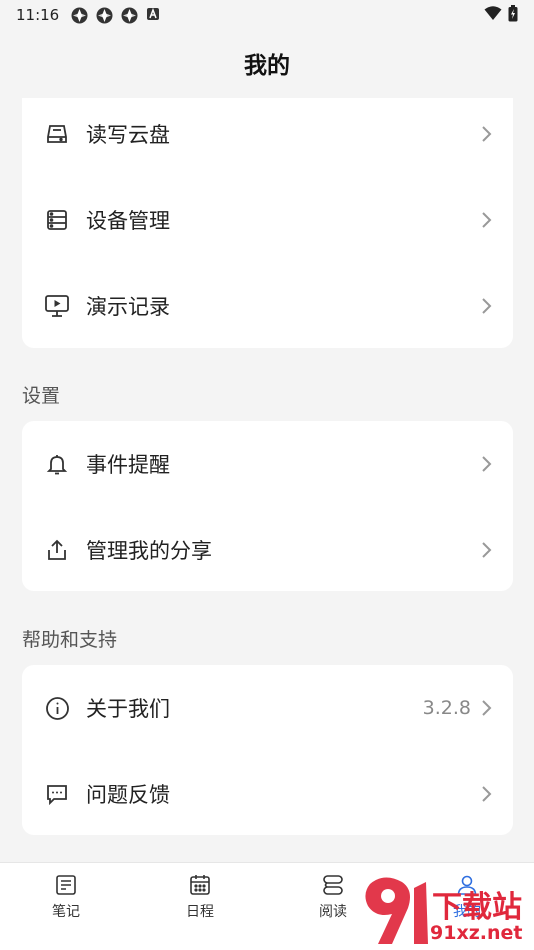 The width and height of the screenshot is (534, 950). Describe the element at coordinates (200, 897) in the screenshot. I see `tab-schedule: 日程` at that location.